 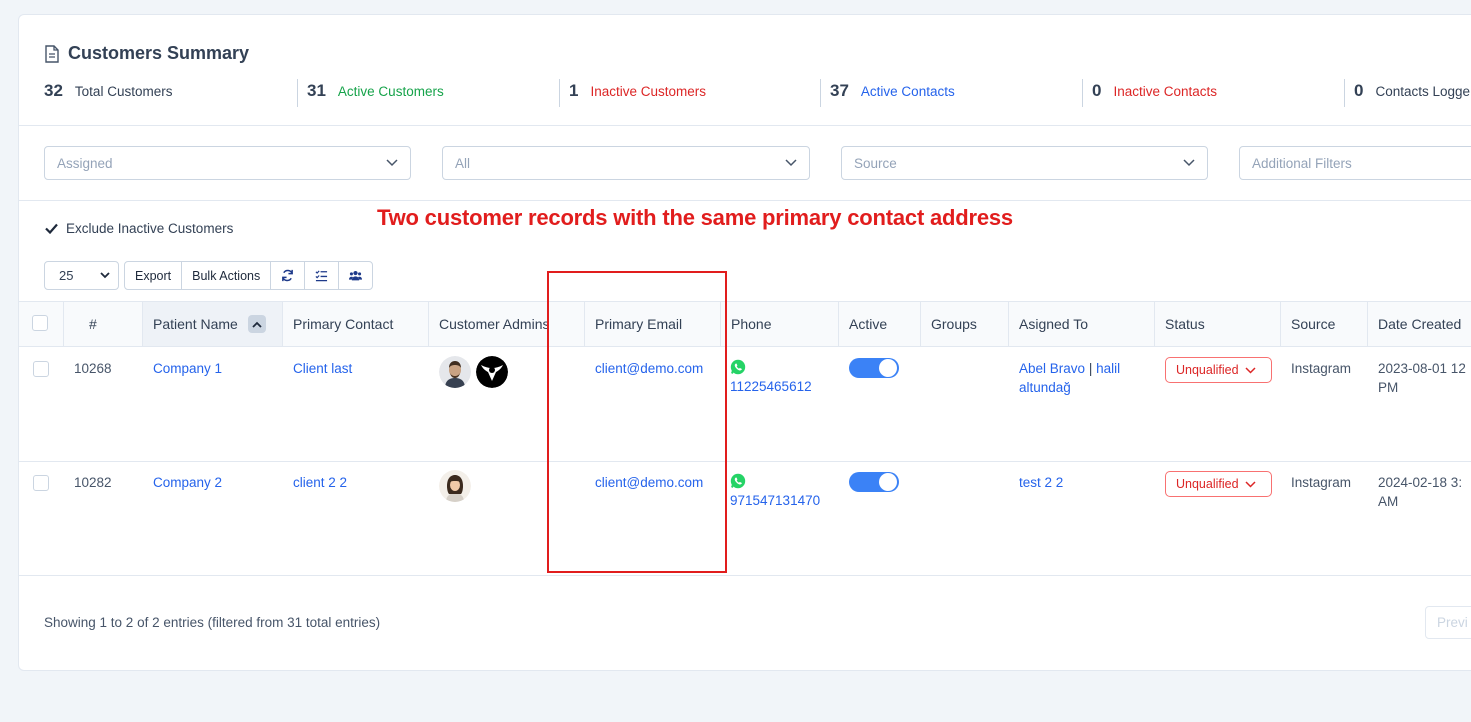 What do you see at coordinates (187, 482) in the screenshot?
I see `customer-name-link: Company 2` at bounding box center [187, 482].